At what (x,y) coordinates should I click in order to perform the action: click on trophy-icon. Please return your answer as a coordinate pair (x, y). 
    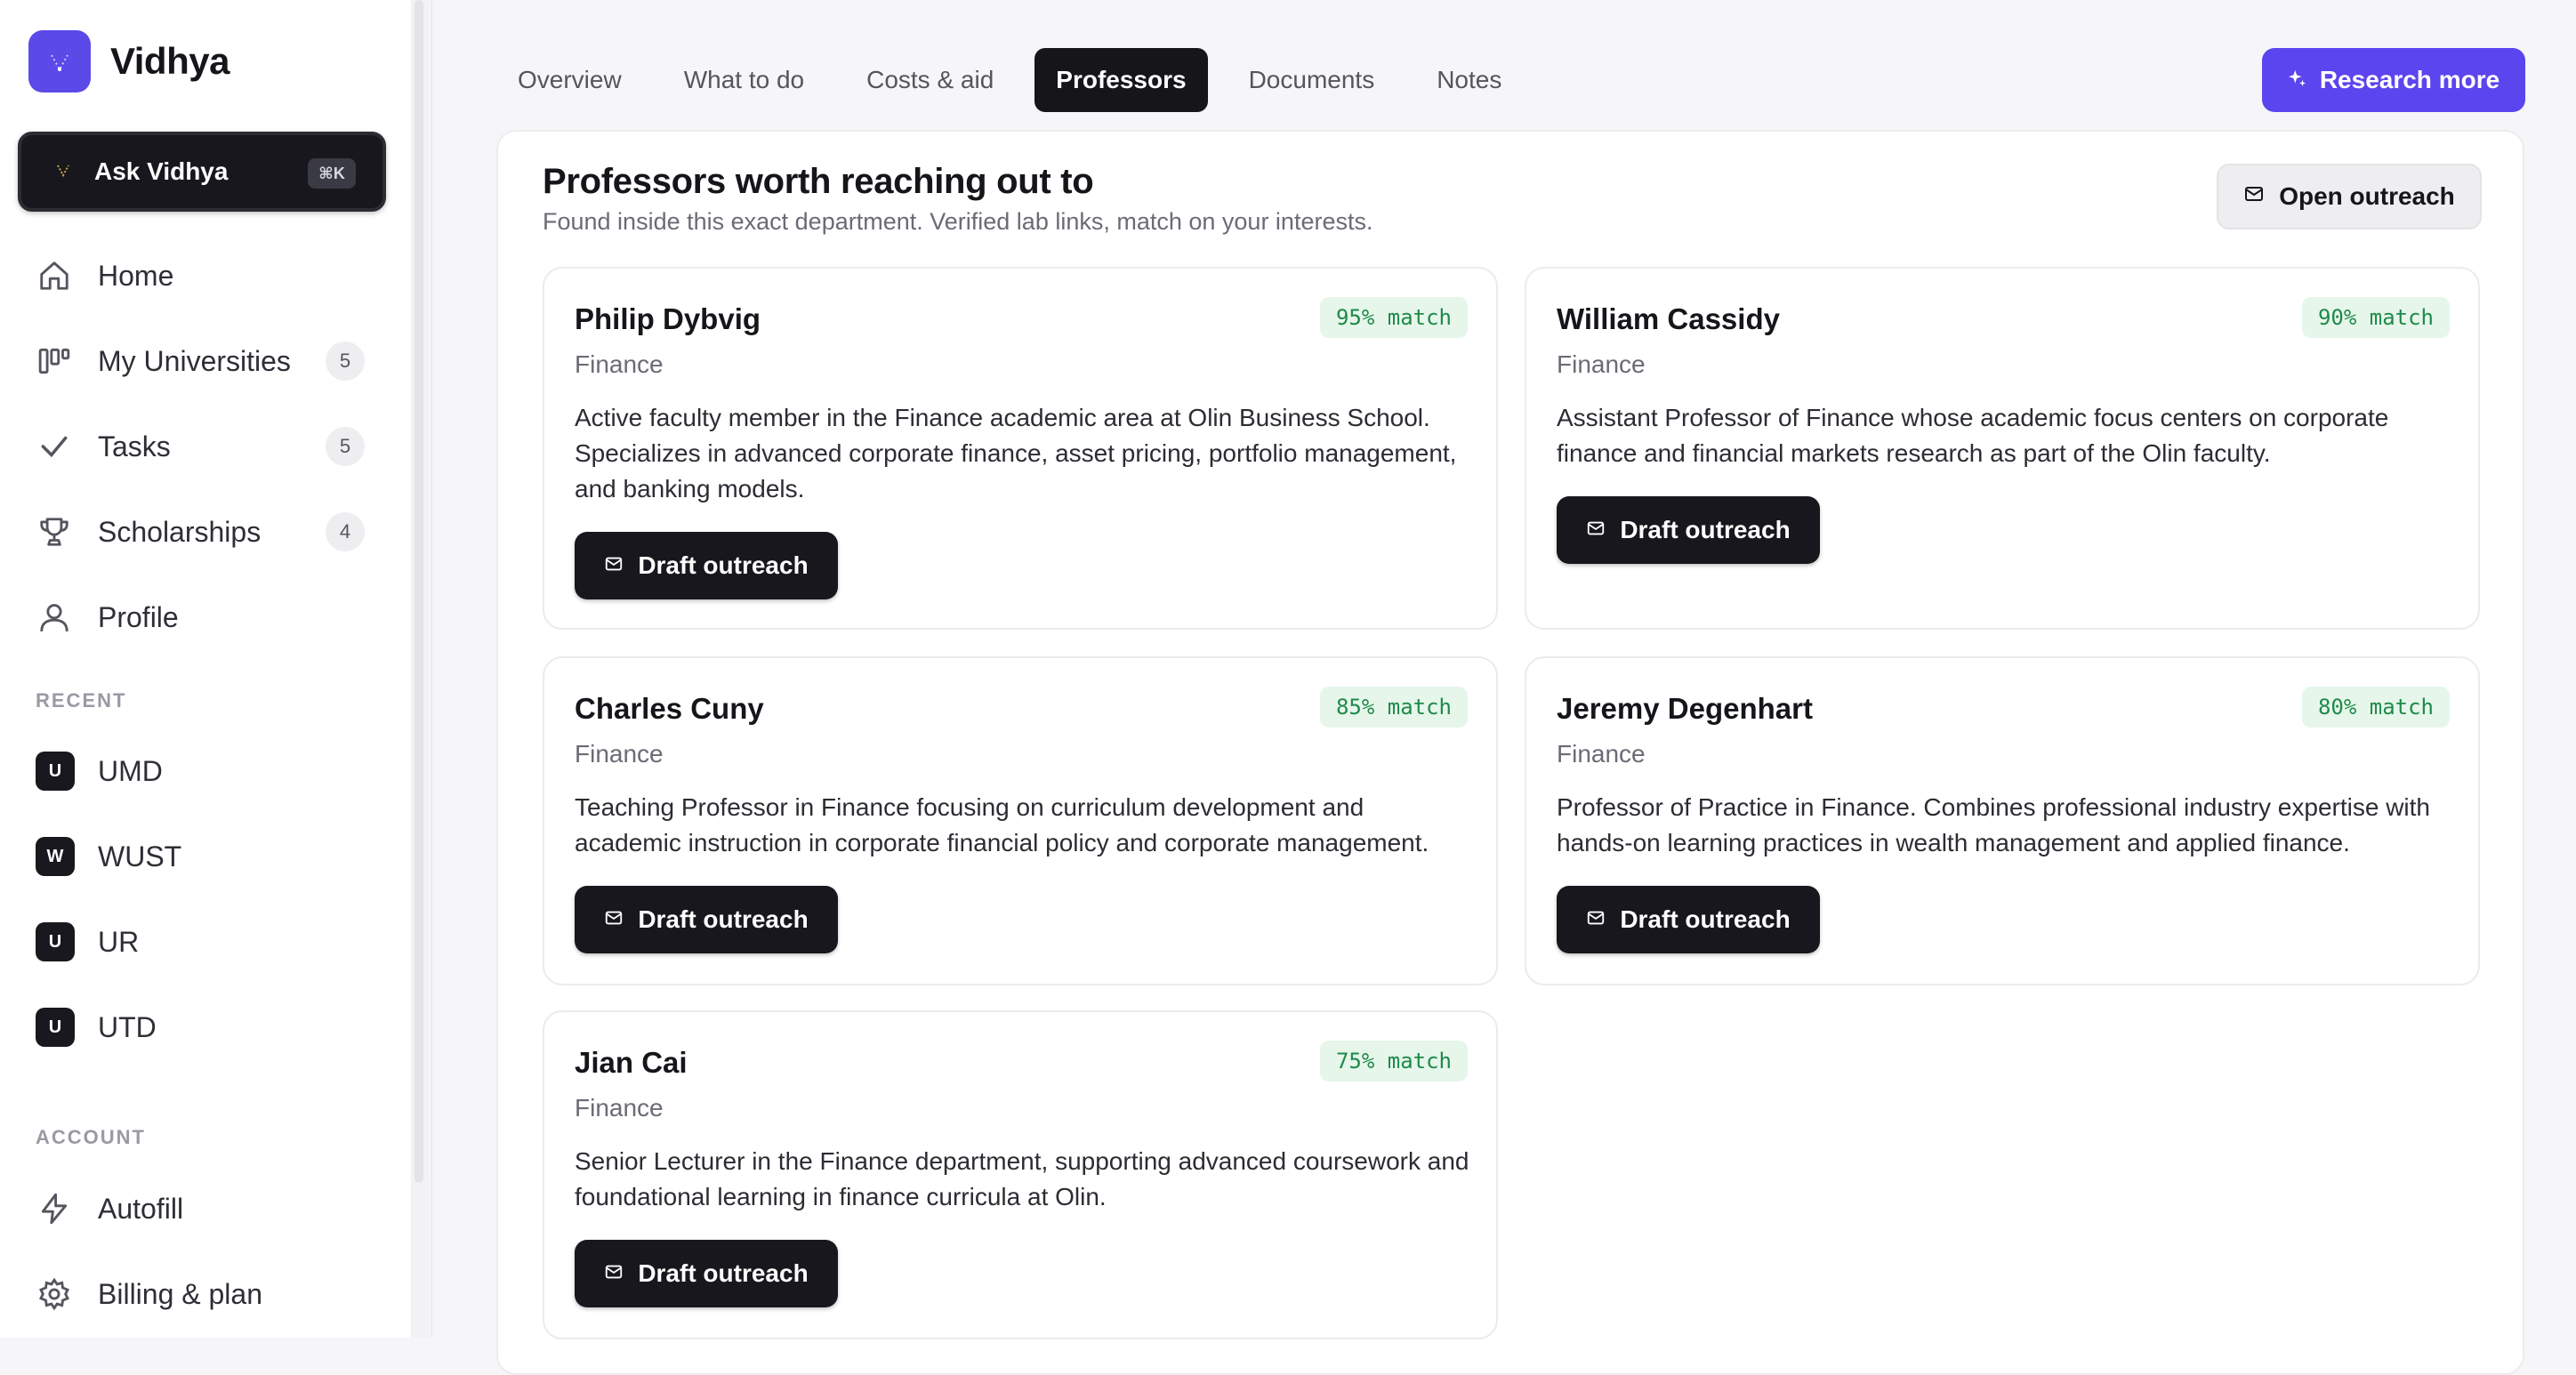
    Looking at the image, I should click on (54, 532).